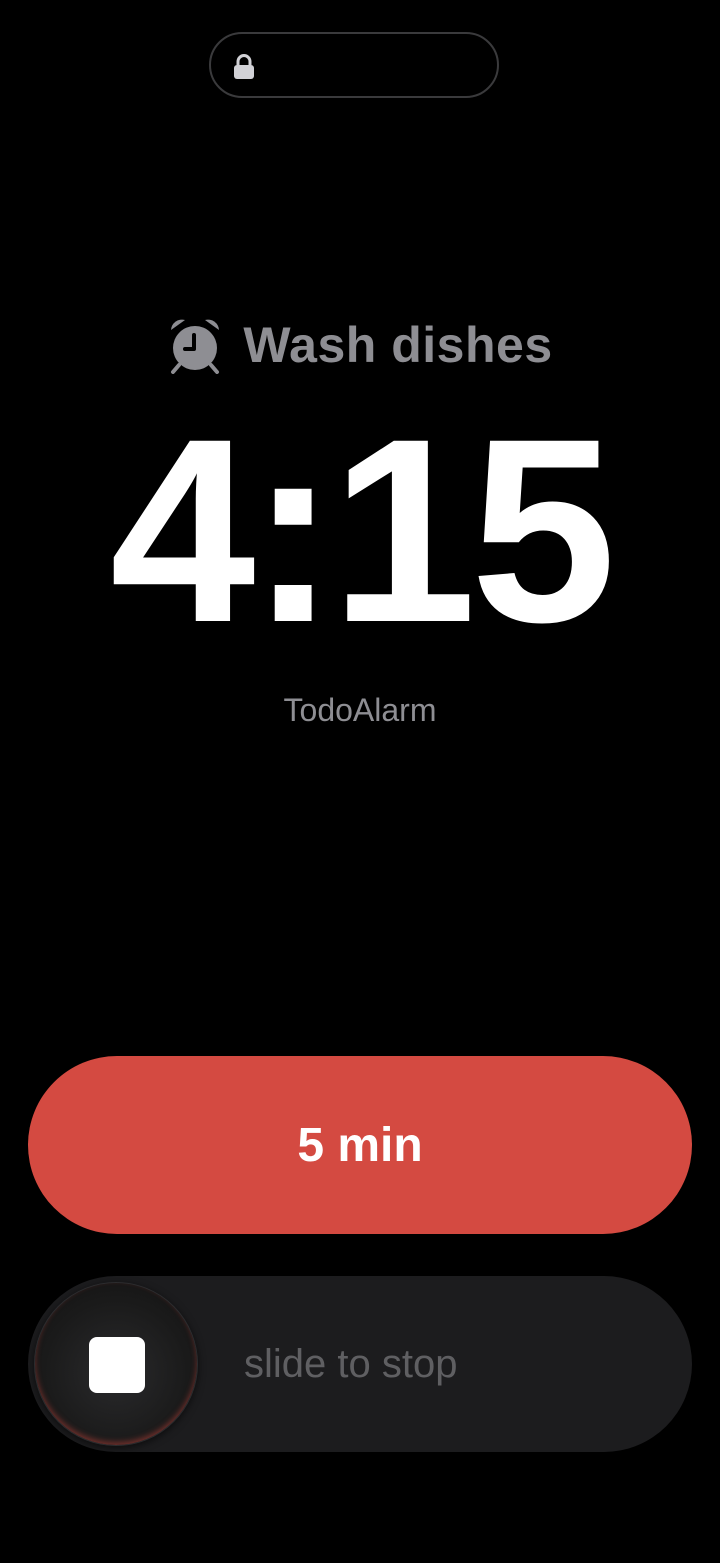 This screenshot has width=720, height=1563. I want to click on slide-to-stop-track: slide to stop, so click(360, 1364).